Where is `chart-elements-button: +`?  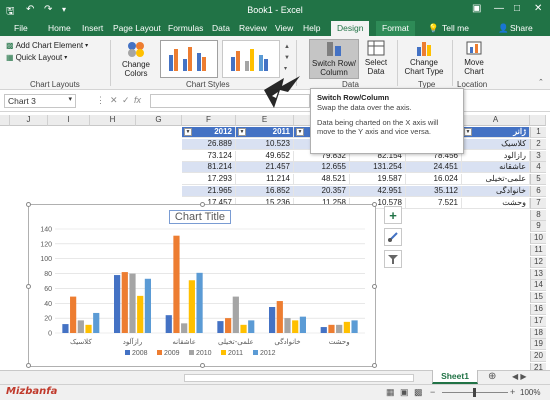 chart-elements-button: + is located at coordinates (393, 215).